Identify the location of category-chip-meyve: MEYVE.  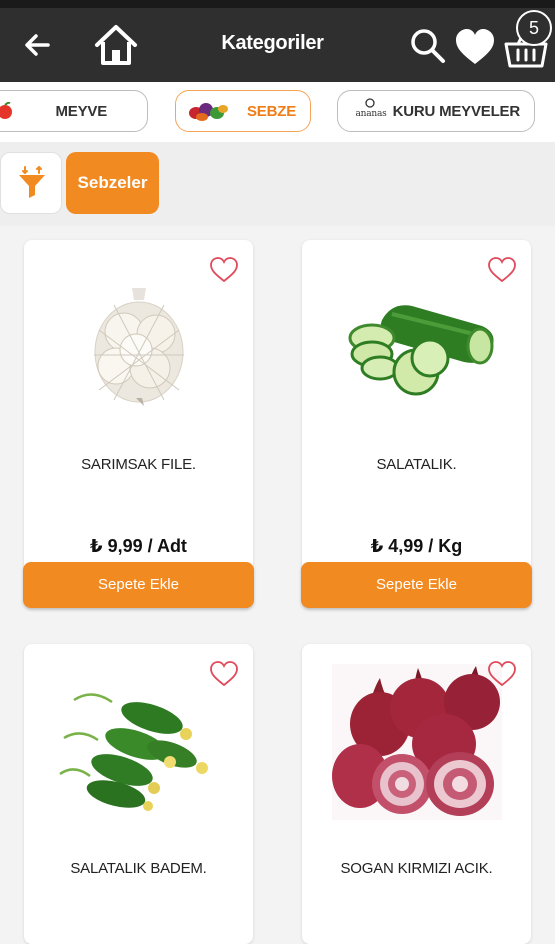
(74, 111).